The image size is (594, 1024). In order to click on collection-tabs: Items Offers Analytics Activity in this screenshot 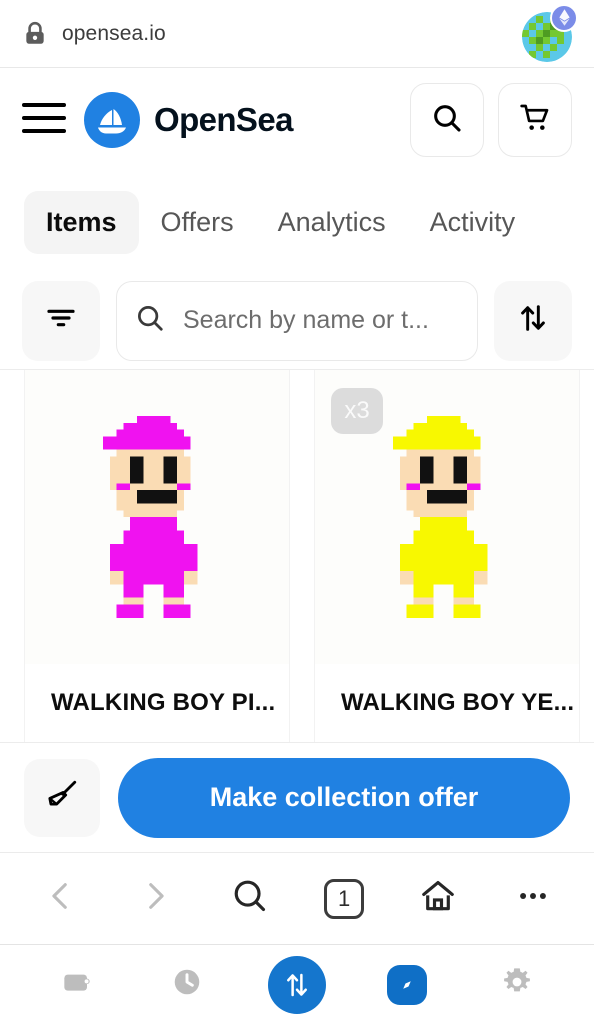, I will do `click(297, 222)`.